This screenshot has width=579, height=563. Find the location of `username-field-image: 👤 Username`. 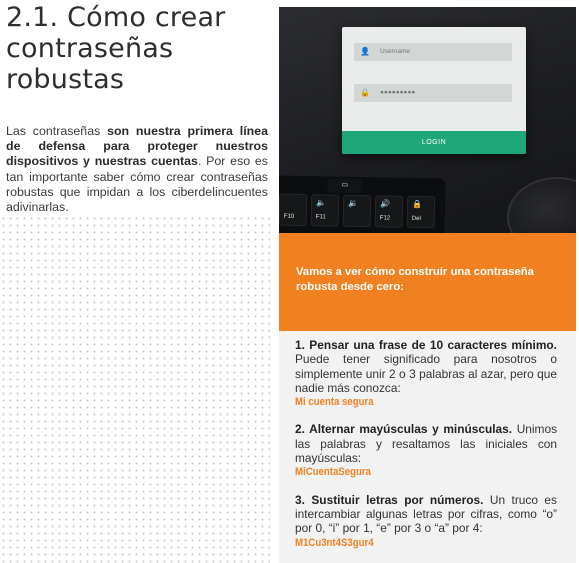

username-field-image: 👤 Username is located at coordinates (433, 52).